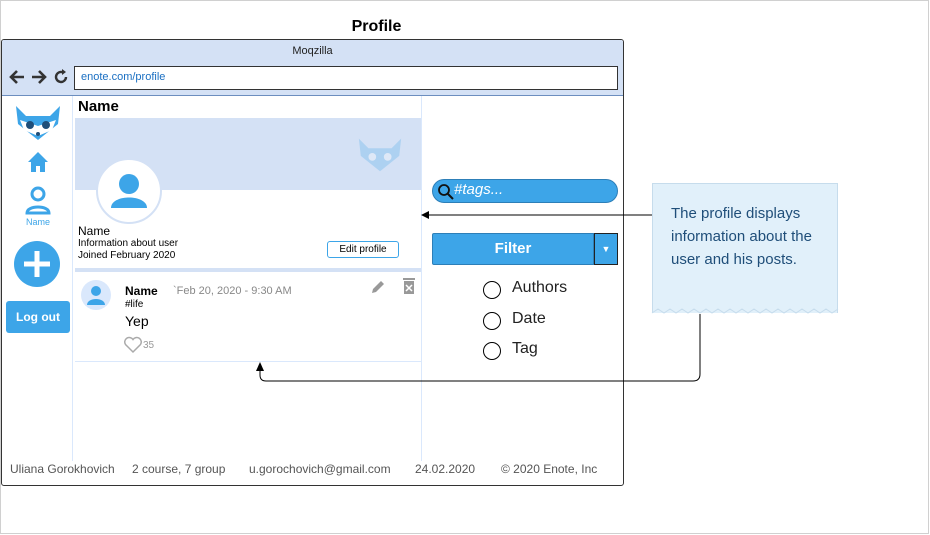 Image resolution: width=930 pixels, height=535 pixels. I want to click on divider, so click(248, 270).